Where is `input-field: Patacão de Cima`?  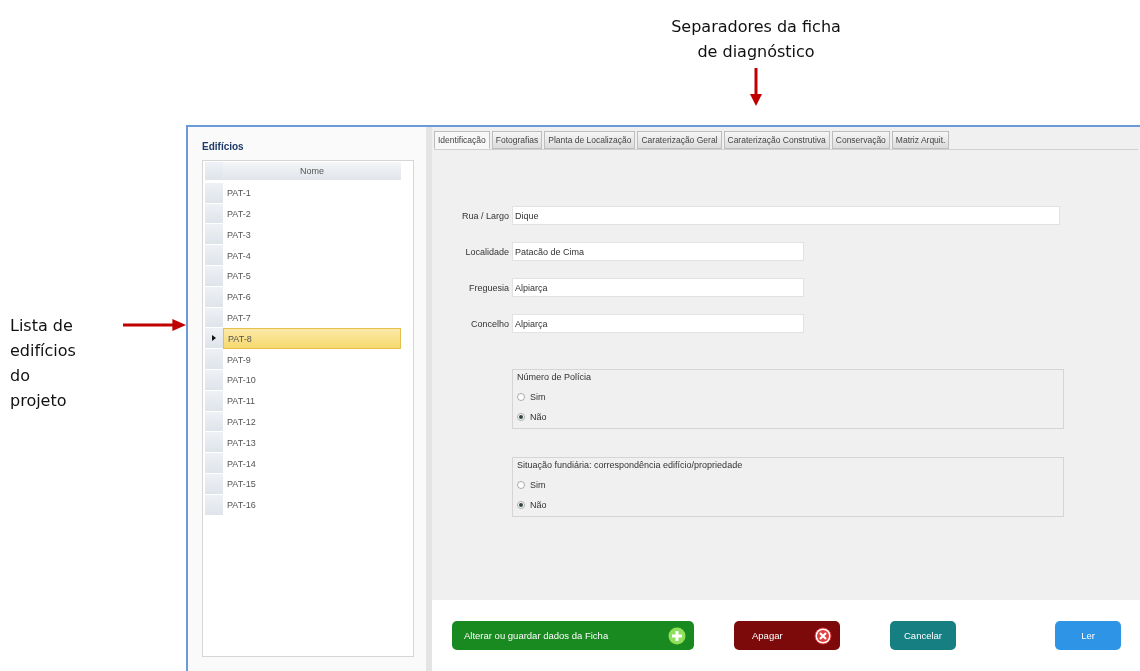
input-field: Patacão de Cima is located at coordinates (658, 251).